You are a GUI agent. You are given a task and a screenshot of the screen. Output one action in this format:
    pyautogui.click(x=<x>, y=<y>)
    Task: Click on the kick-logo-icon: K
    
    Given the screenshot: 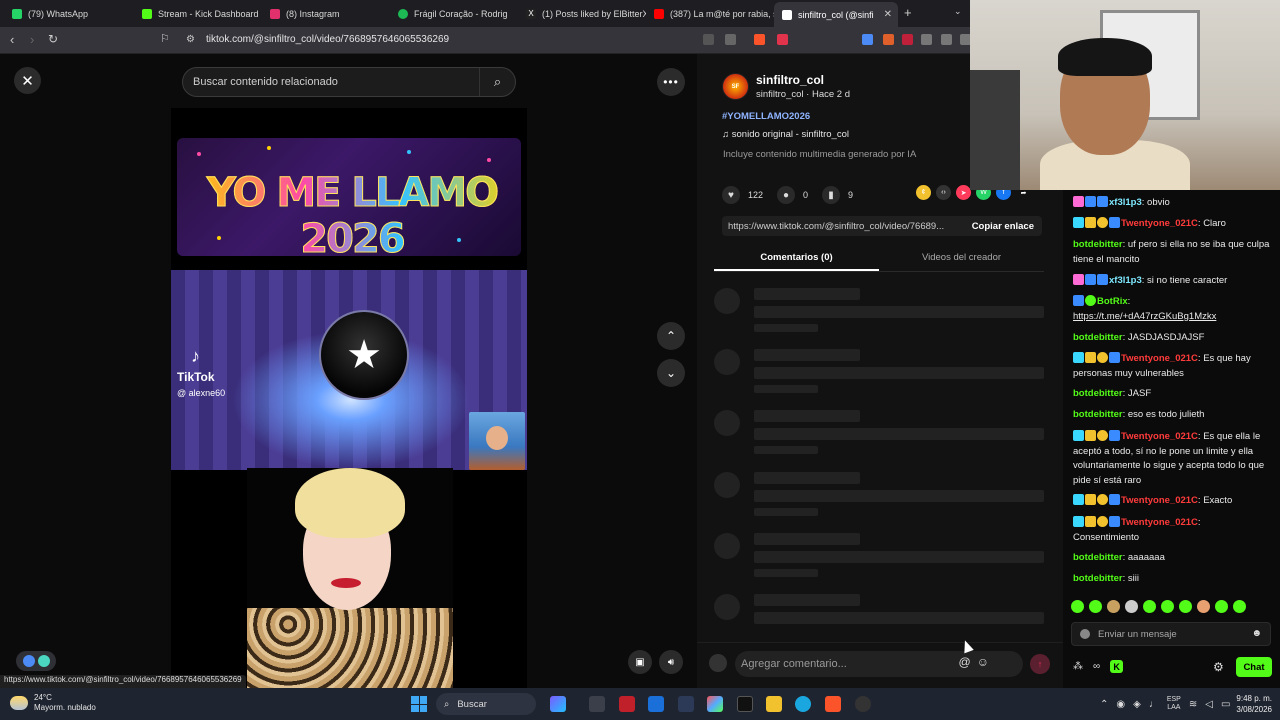 What is the action you would take?
    pyautogui.click(x=1117, y=666)
    